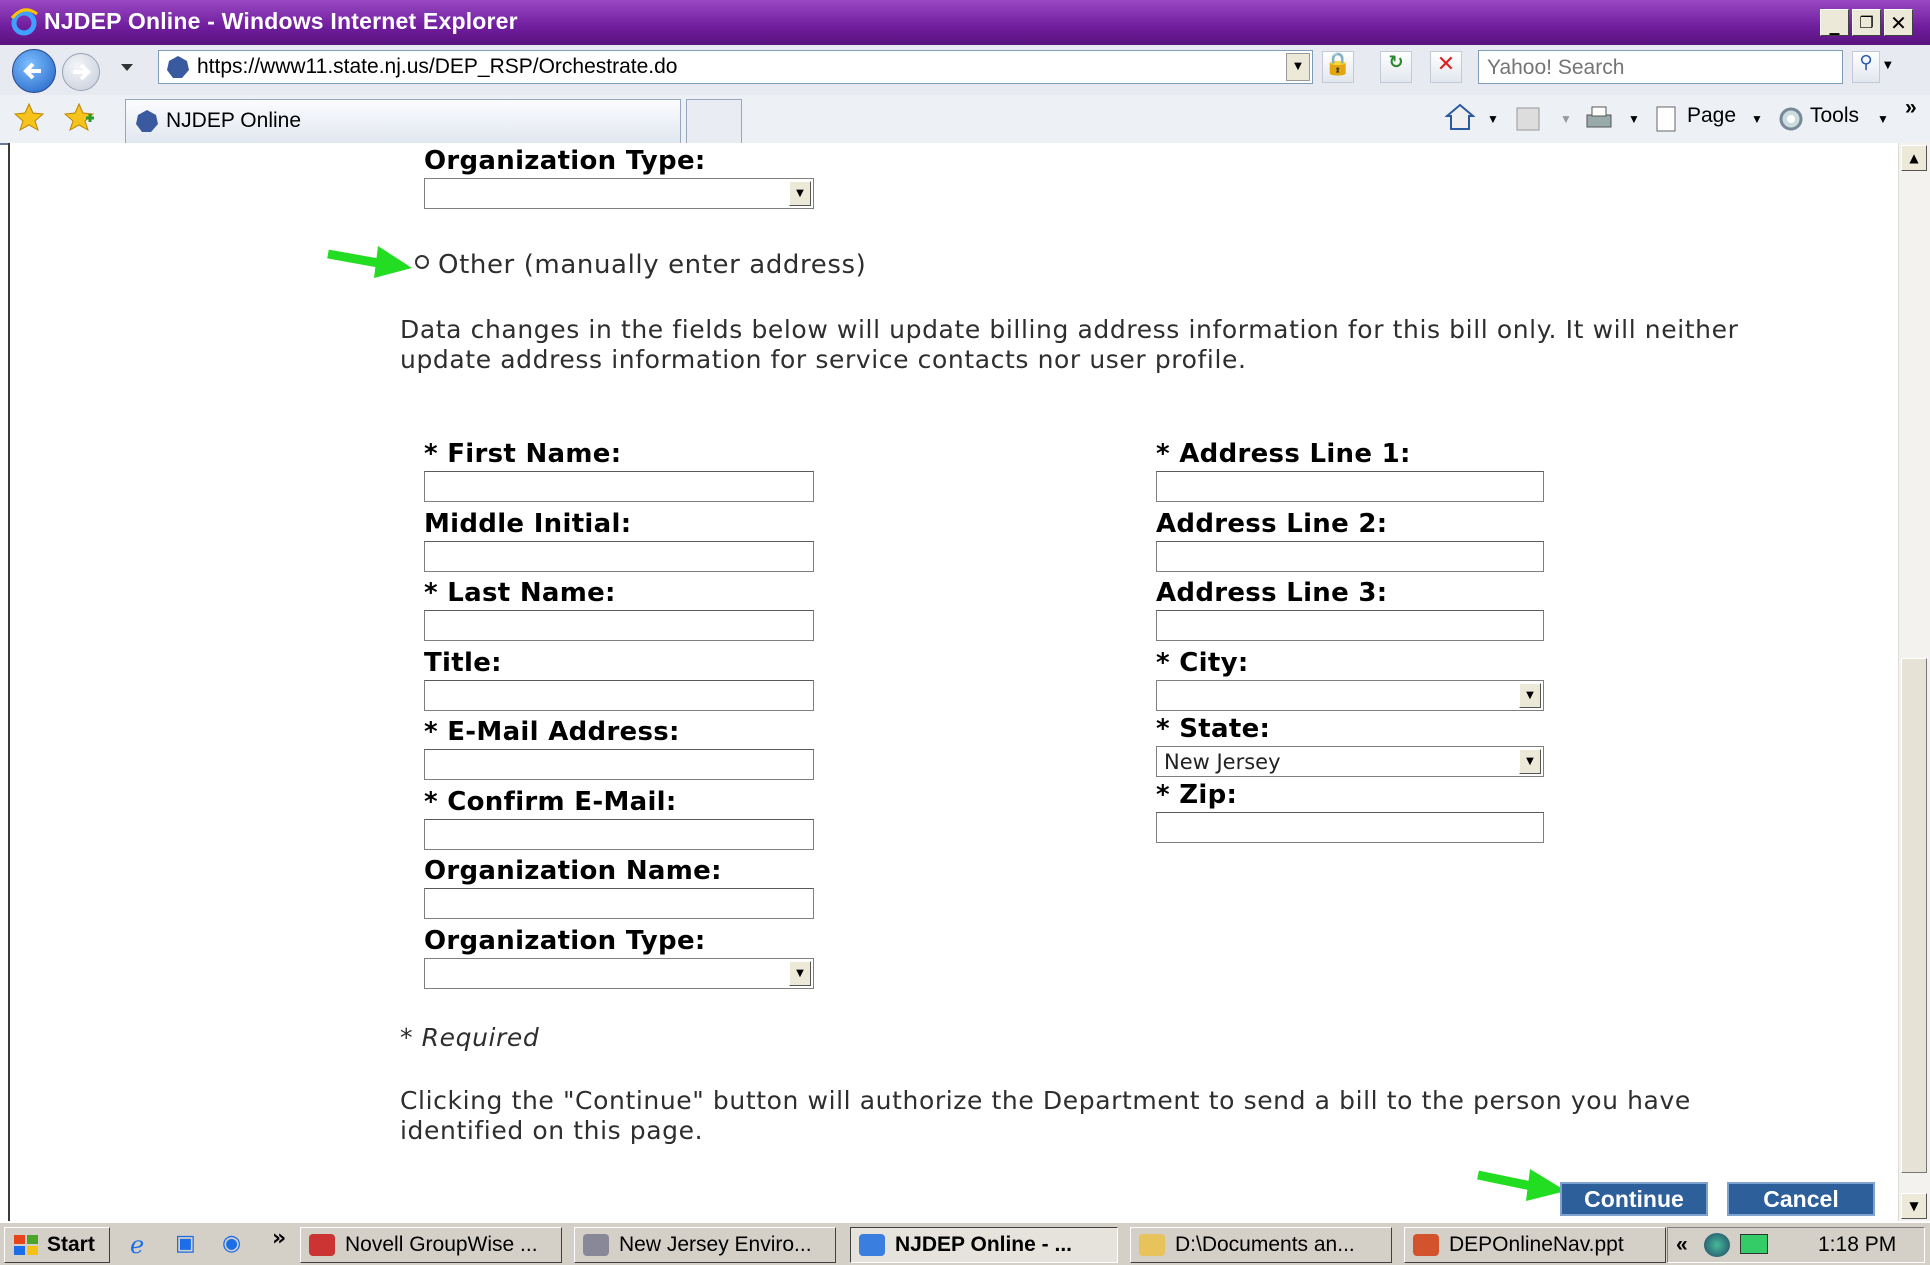 This screenshot has height=1265, width=1930. I want to click on address2-field, so click(1350, 556).